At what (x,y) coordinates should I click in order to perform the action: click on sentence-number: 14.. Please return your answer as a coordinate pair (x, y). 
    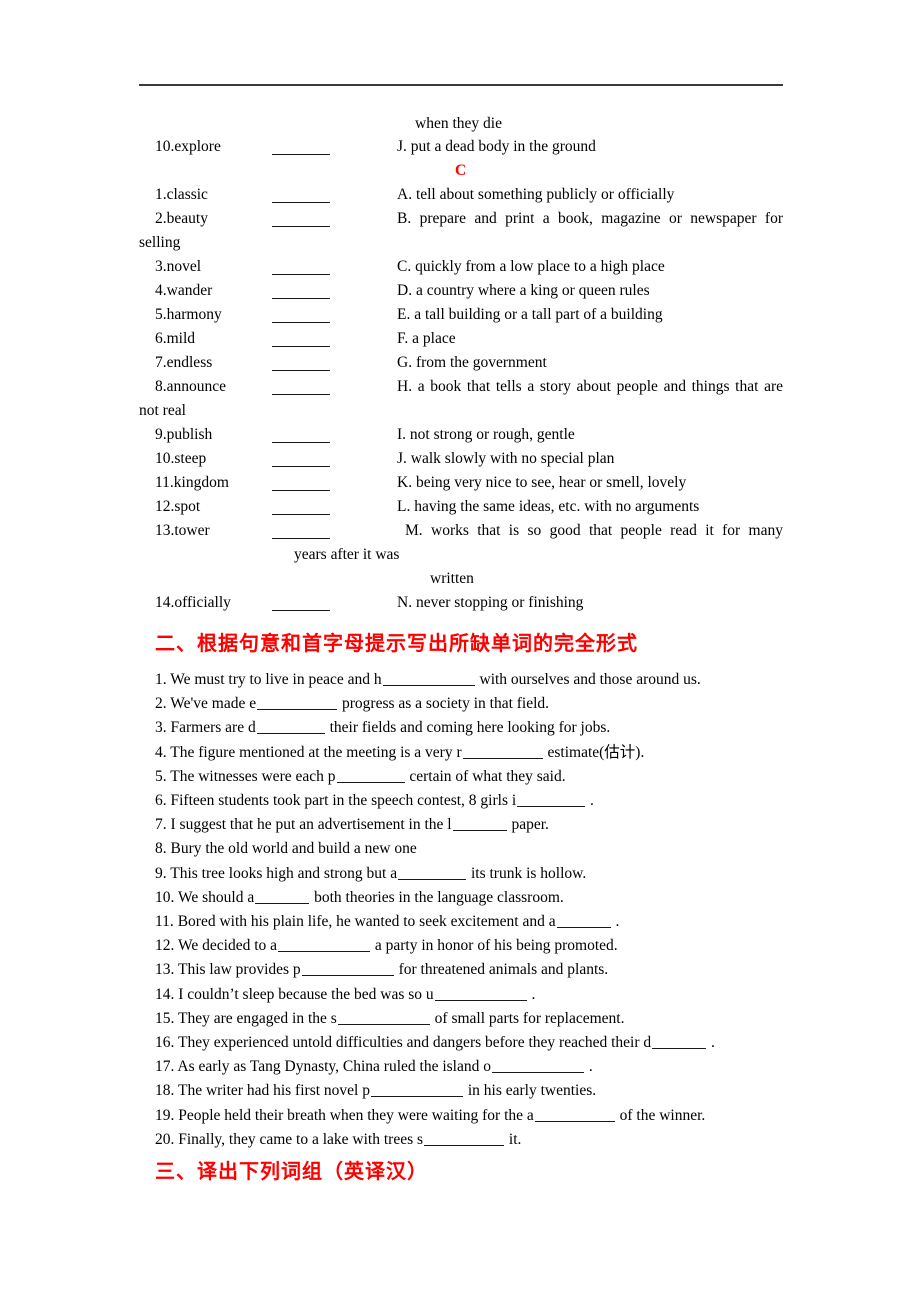
    Looking at the image, I should click on (167, 994).